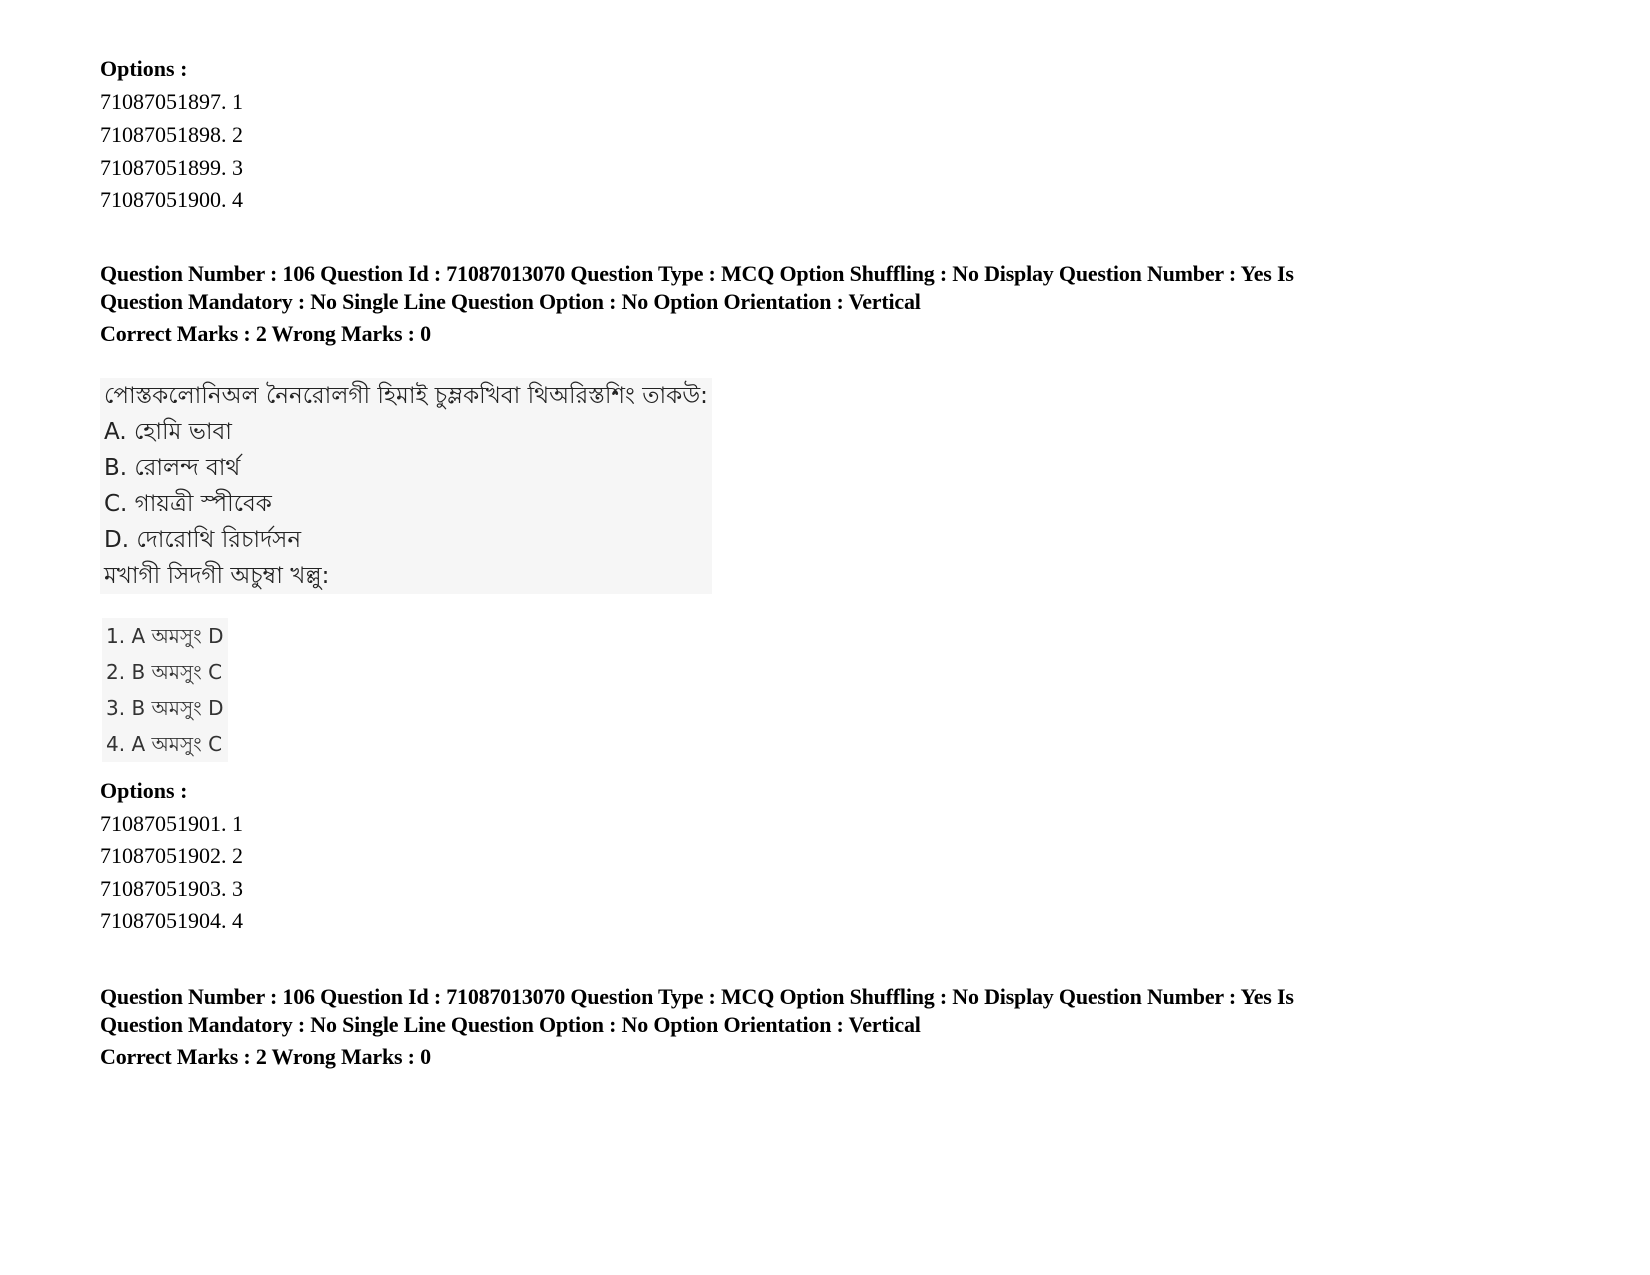  I want to click on option-item: 71087051899. 3, so click(171, 167).